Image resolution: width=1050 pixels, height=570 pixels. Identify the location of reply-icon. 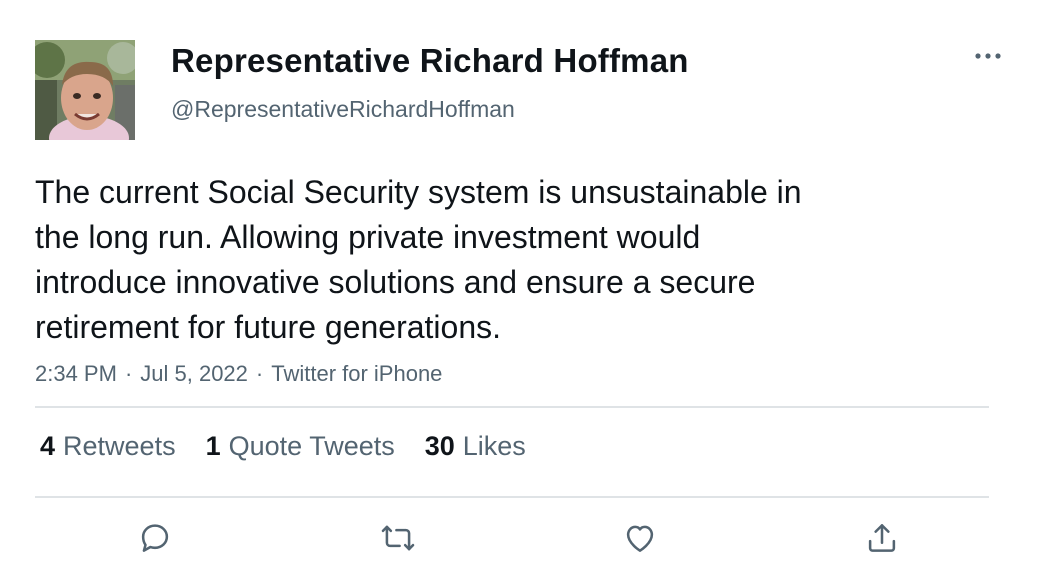
(155, 538).